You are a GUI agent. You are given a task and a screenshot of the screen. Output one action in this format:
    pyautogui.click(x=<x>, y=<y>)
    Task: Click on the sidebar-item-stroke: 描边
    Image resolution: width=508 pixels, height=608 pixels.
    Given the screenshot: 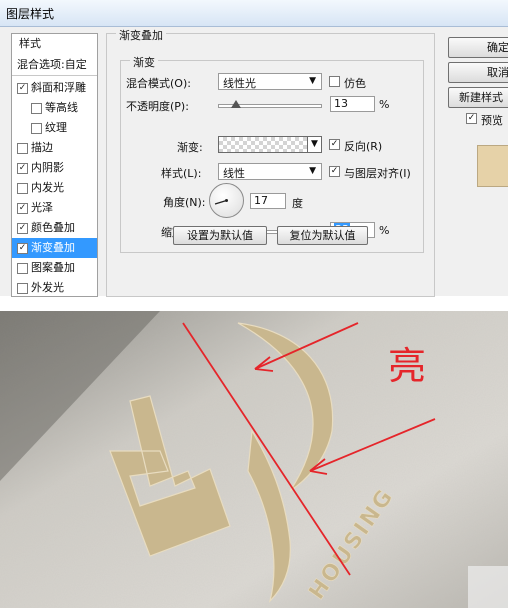 What is the action you would take?
    pyautogui.click(x=54, y=148)
    